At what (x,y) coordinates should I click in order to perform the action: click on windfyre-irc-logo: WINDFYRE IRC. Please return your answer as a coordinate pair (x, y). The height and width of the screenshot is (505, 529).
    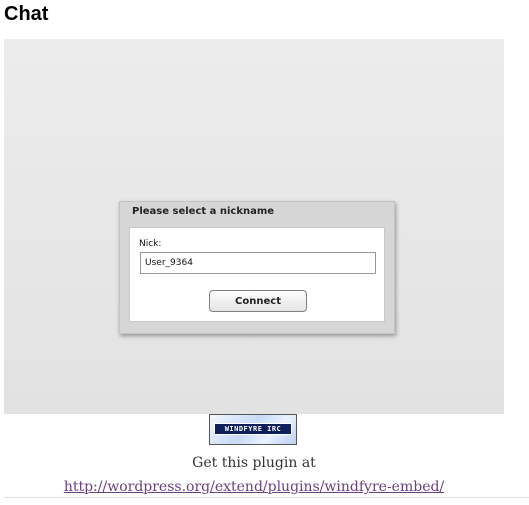
    Looking at the image, I should click on (253, 429).